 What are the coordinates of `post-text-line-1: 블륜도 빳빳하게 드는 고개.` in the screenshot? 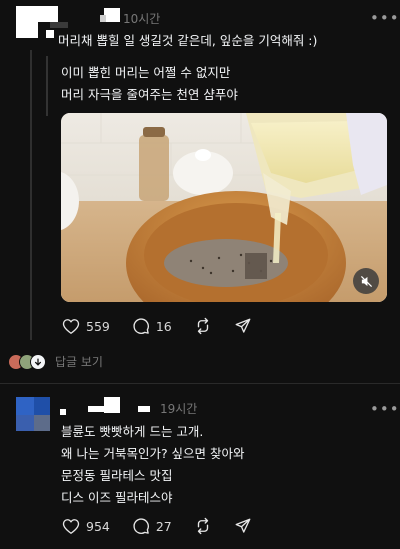 It's located at (132, 431).